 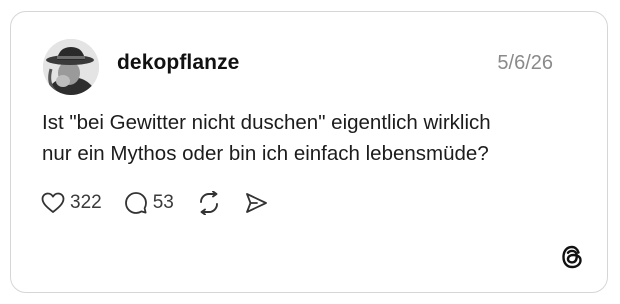 I want to click on threads-logo-icon, so click(x=572, y=257).